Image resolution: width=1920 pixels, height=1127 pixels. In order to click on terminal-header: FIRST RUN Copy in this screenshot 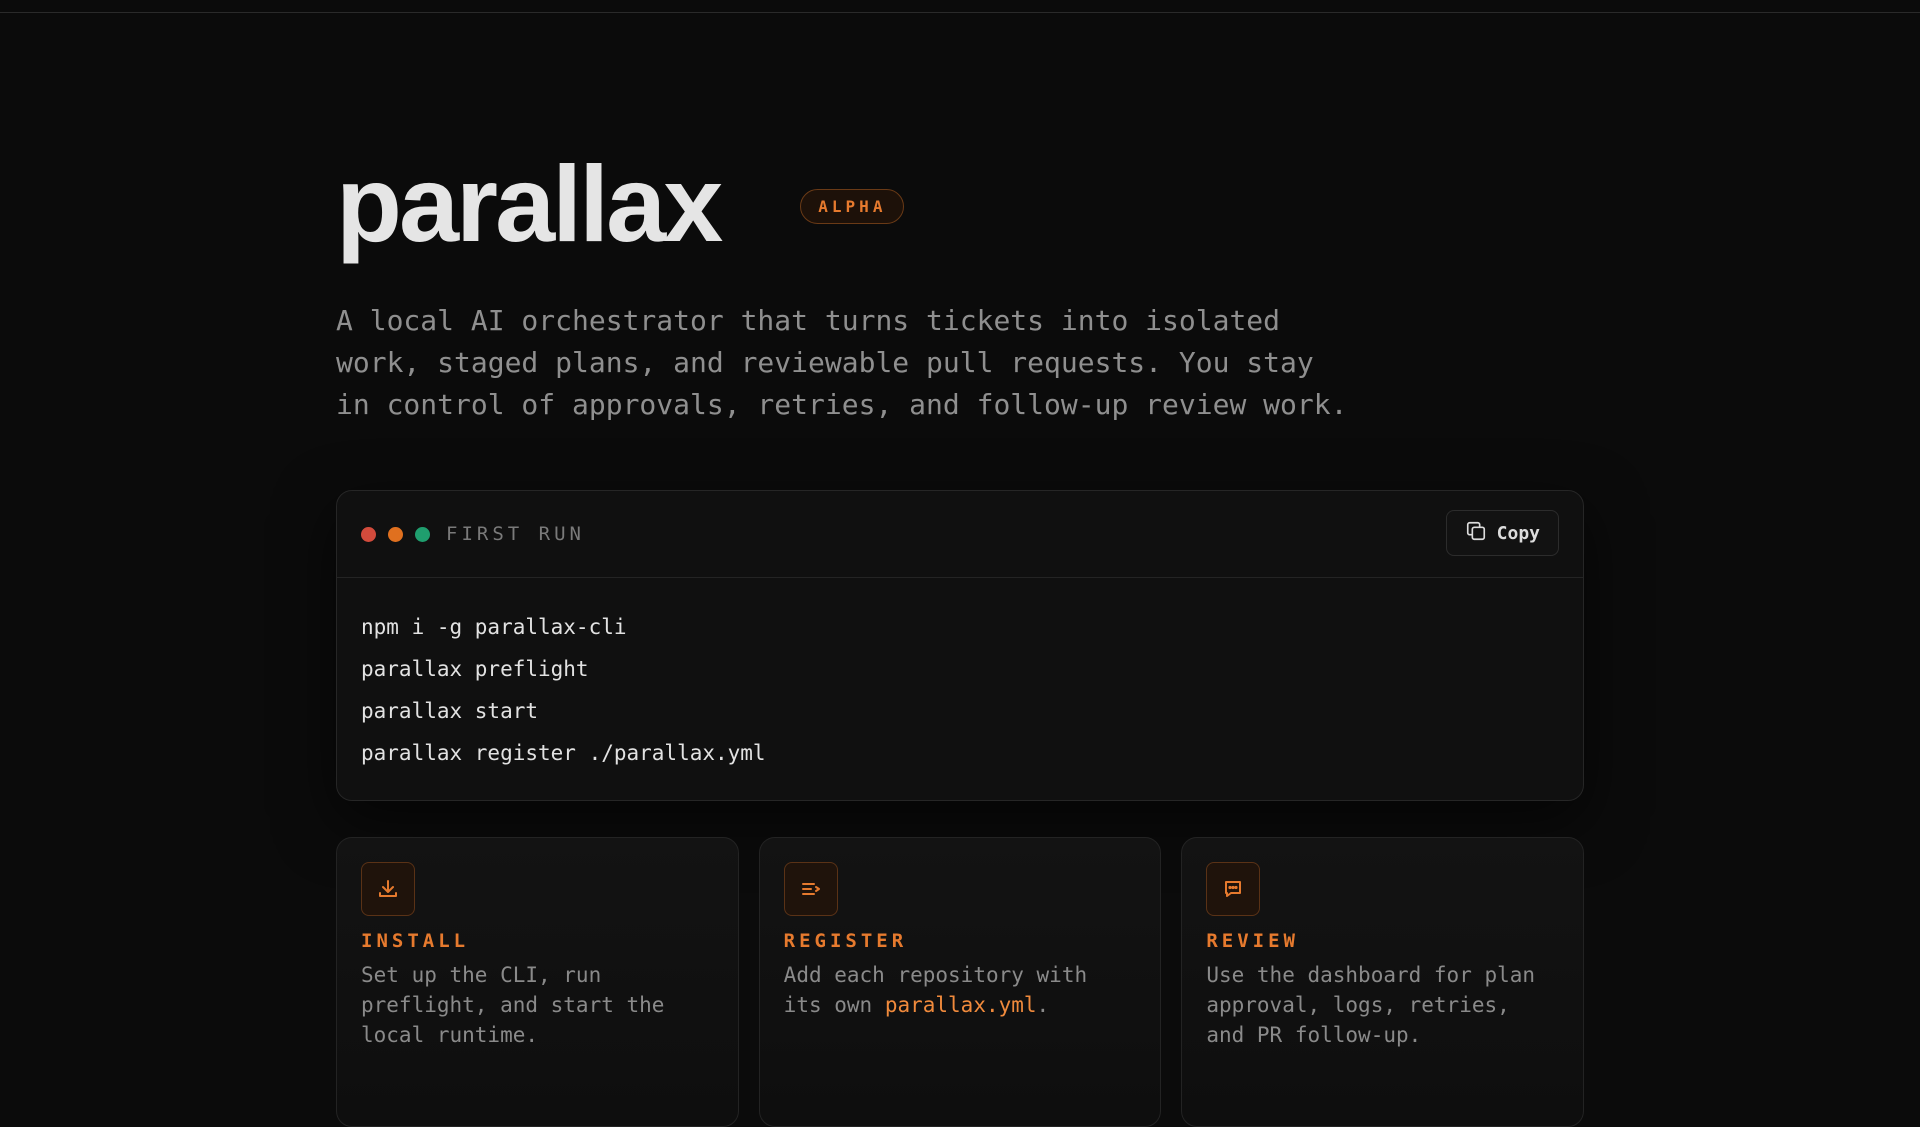, I will do `click(960, 534)`.